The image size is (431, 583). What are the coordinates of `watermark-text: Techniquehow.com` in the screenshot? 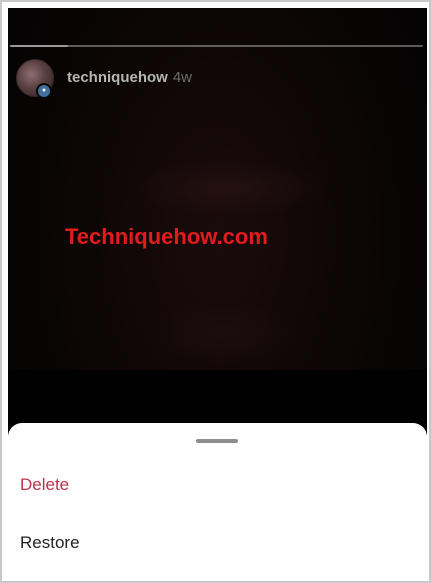 It's located at (166, 236).